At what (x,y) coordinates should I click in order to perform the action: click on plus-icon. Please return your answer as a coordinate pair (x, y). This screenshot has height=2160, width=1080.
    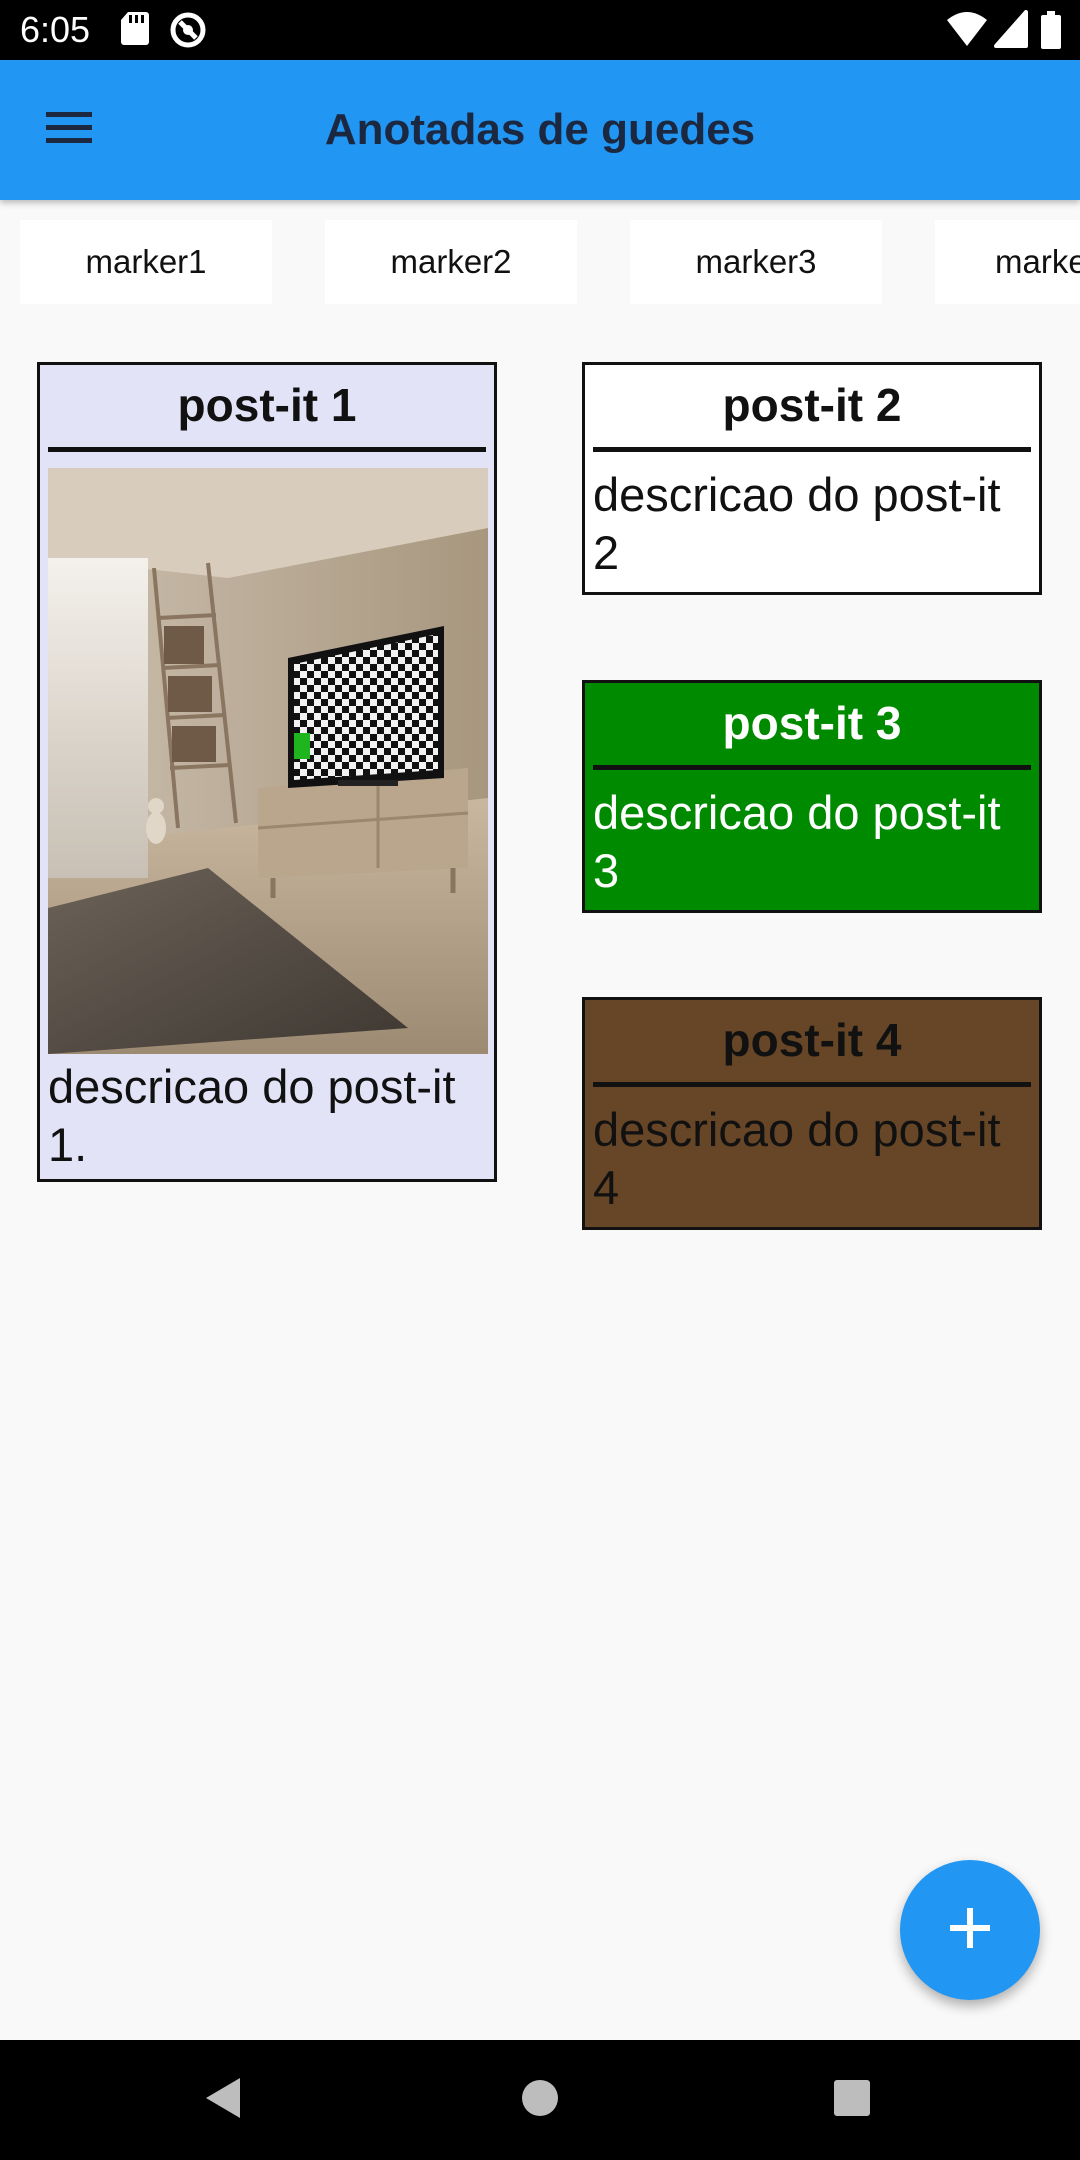
    Looking at the image, I should click on (970, 1930).